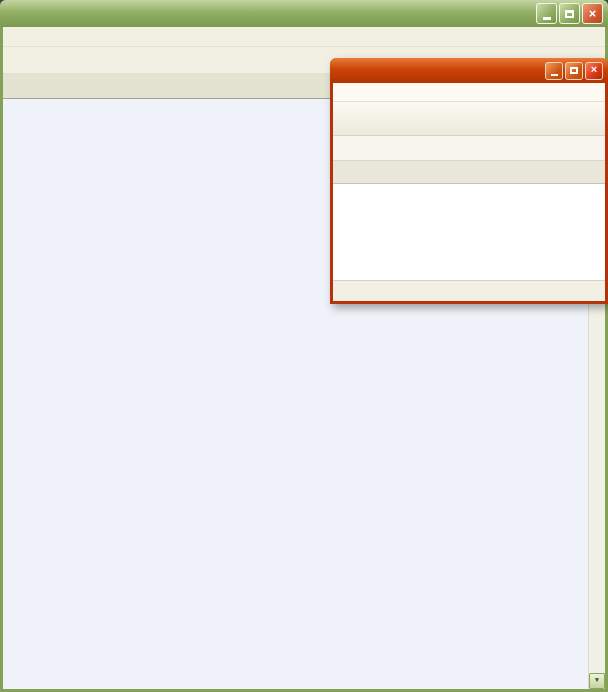  I want to click on page-text, so click(469, 190).